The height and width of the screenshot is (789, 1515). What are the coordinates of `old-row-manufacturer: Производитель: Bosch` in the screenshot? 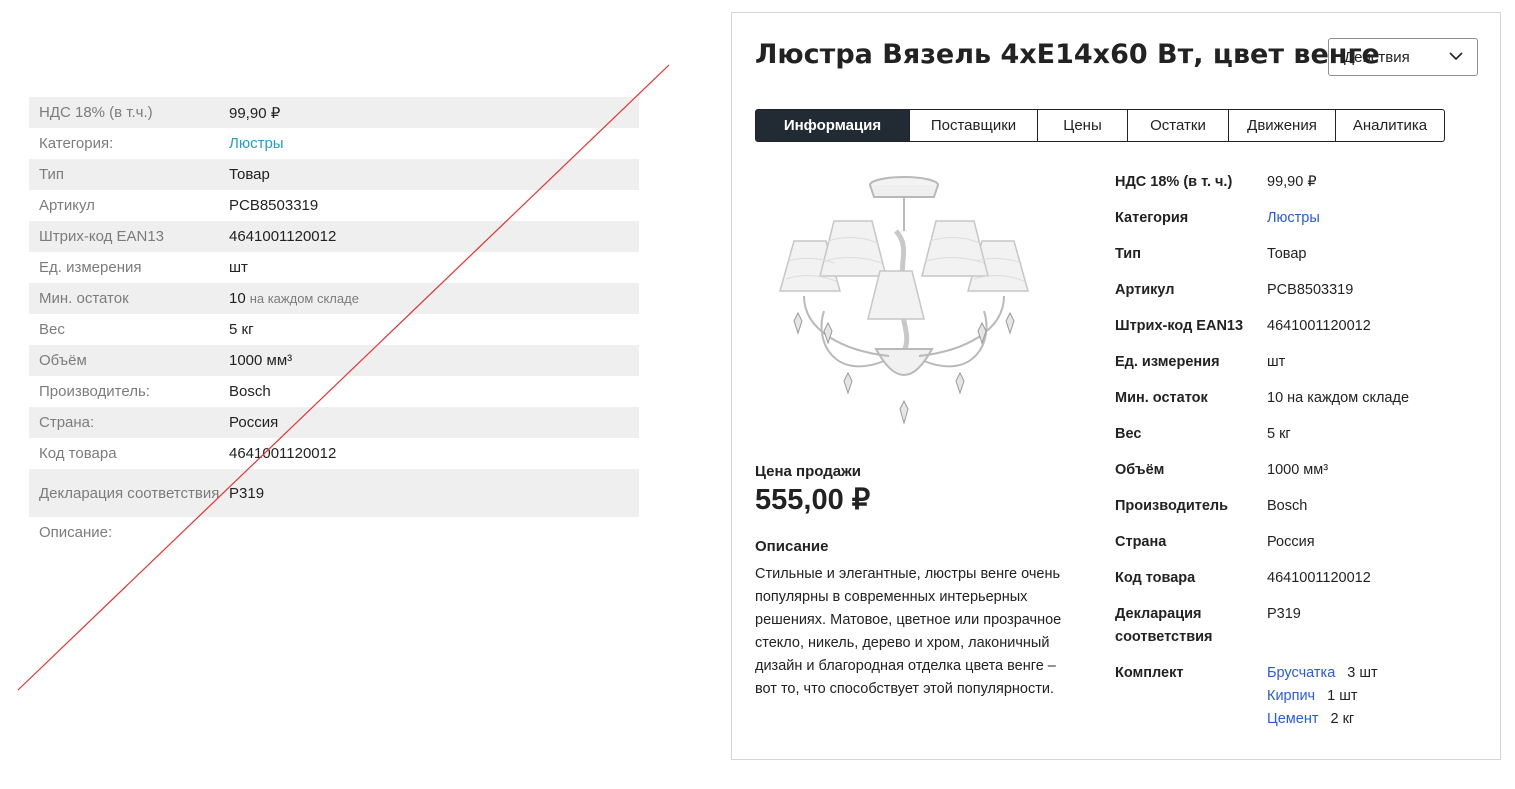 It's located at (334, 391).